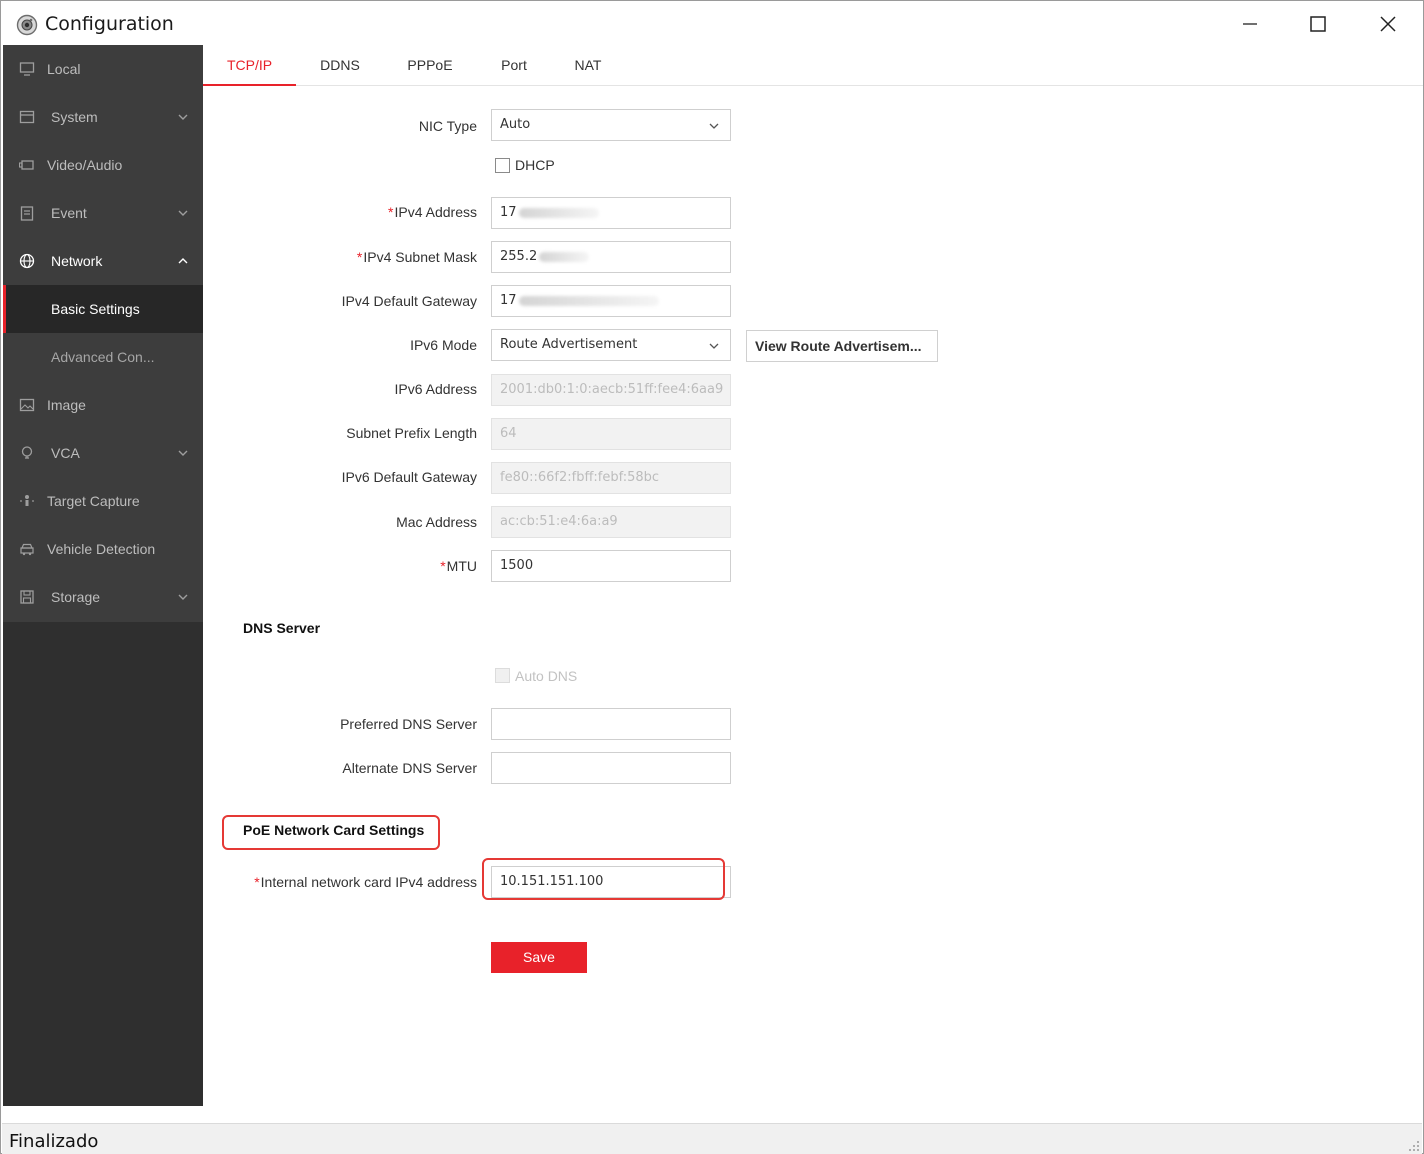  Describe the element at coordinates (813, 65) in the screenshot. I see `tab-bar: TCP/IP DDNS PPPoE Port NAT` at that location.